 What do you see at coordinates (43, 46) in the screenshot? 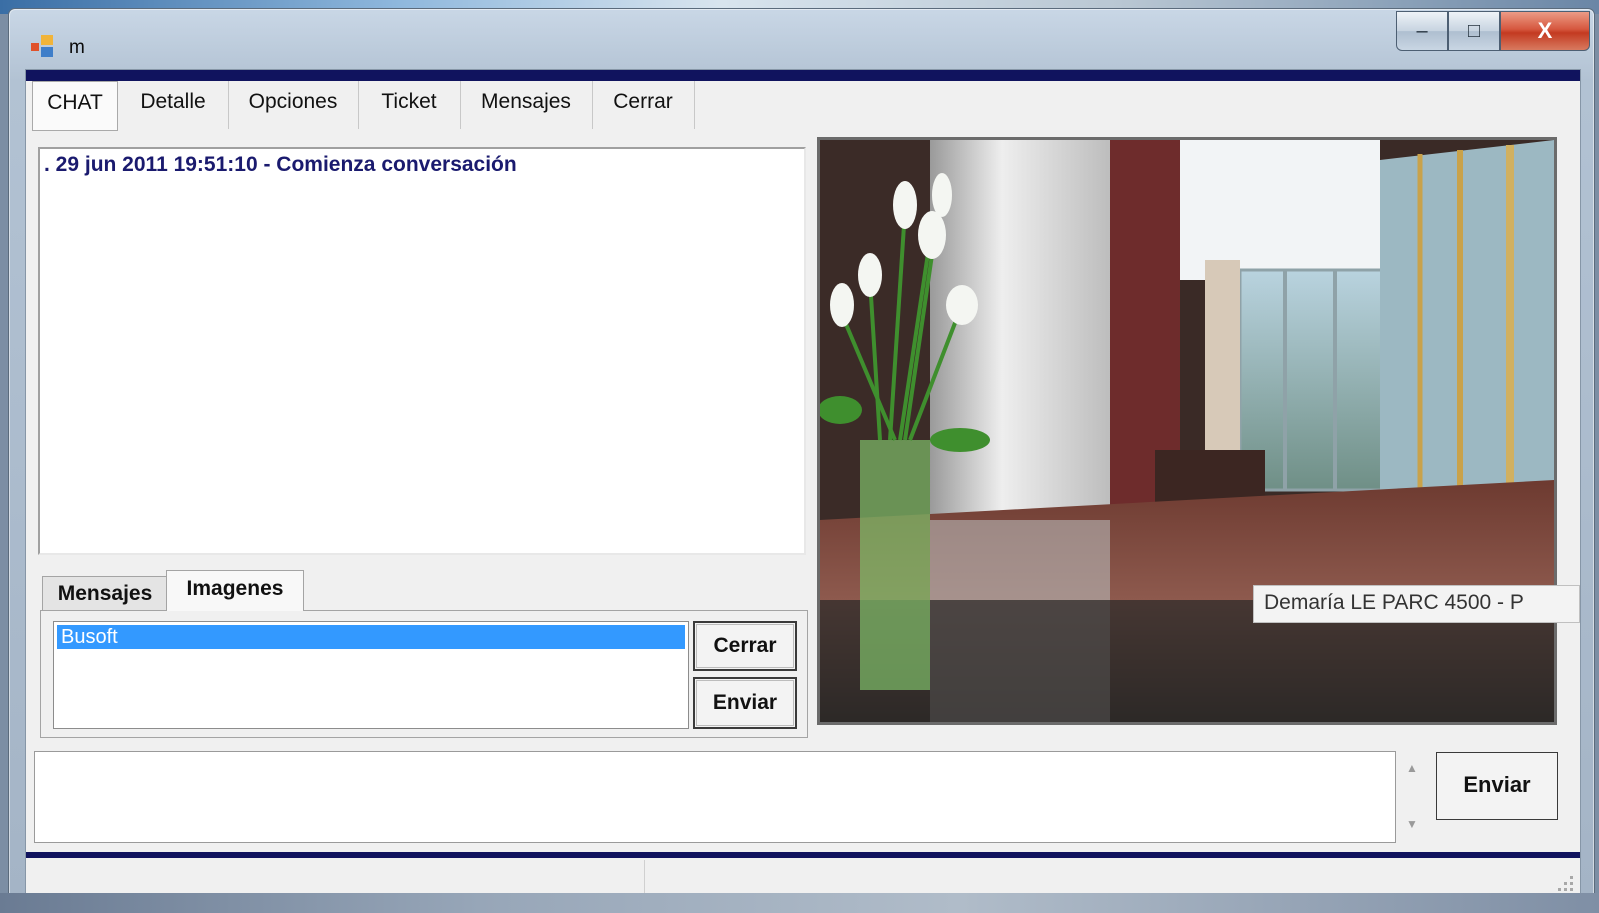
I see `app-icon` at bounding box center [43, 46].